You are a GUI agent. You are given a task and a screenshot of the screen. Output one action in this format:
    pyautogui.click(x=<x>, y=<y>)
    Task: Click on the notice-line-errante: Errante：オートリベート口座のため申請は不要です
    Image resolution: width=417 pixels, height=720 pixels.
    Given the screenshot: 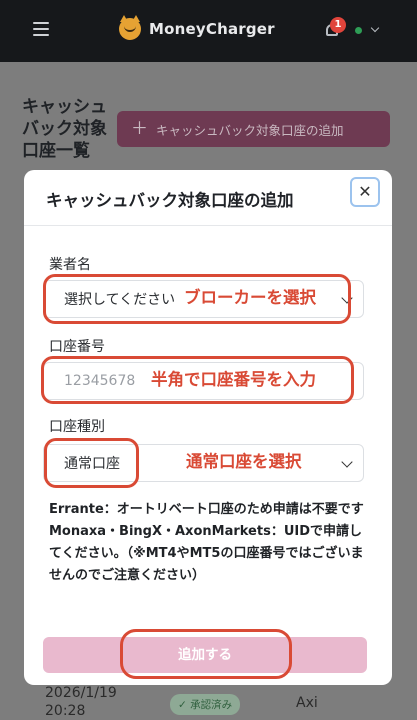 What is the action you would take?
    pyautogui.click(x=206, y=509)
    